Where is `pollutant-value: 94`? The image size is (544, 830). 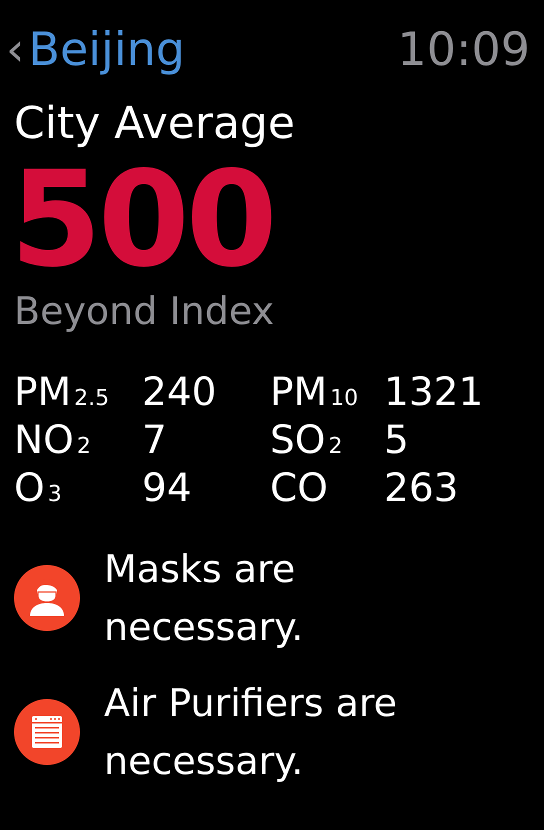
pollutant-value: 94 is located at coordinates (167, 489).